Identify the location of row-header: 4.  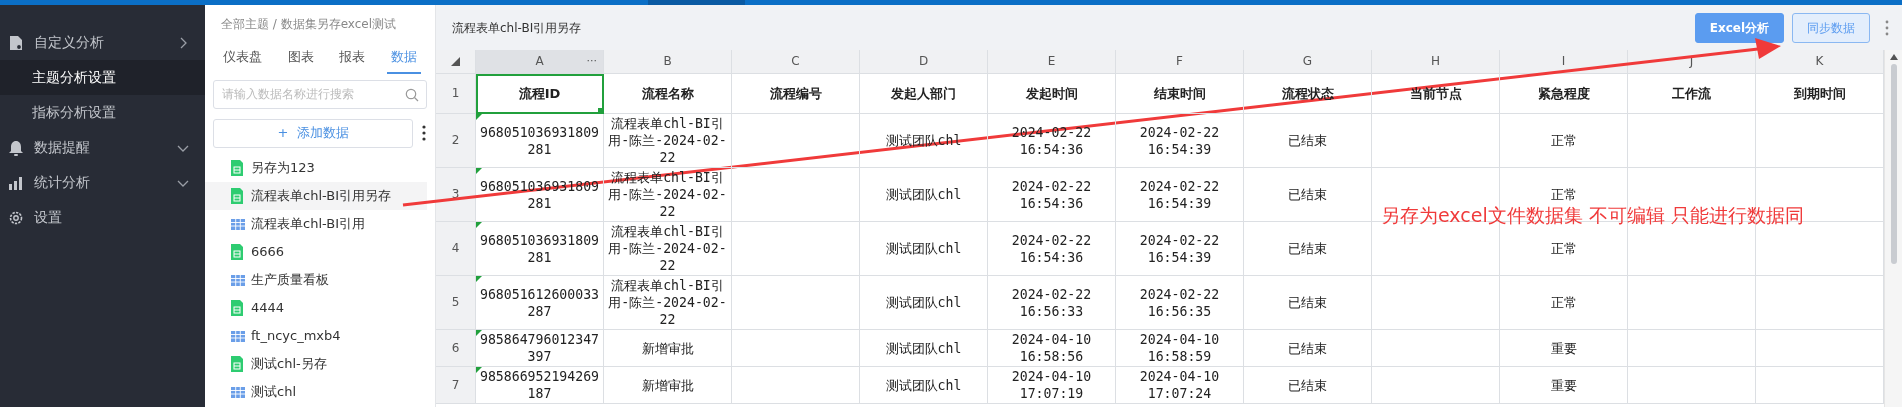
(456, 249).